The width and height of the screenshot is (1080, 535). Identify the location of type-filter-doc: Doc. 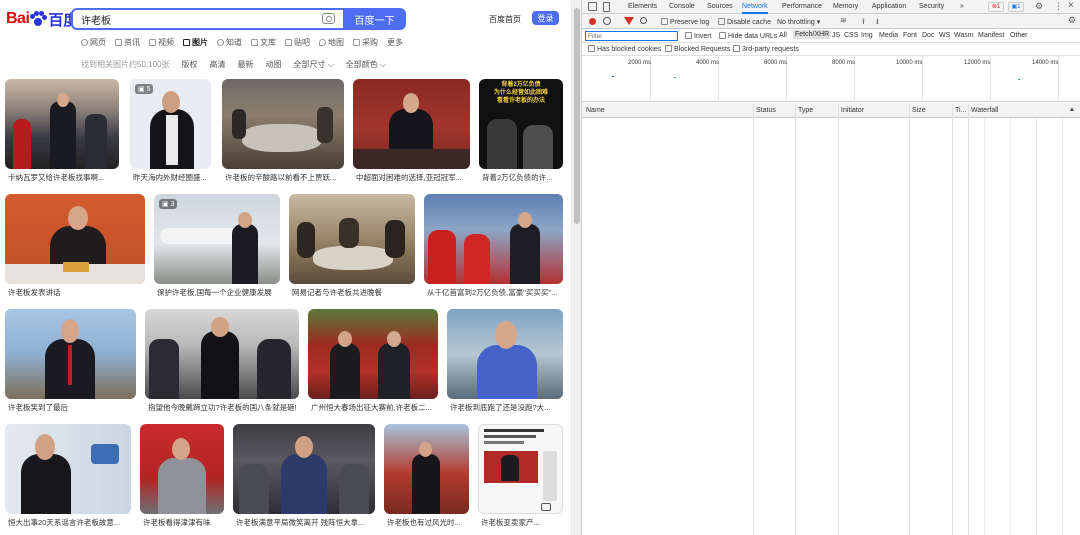
(928, 35).